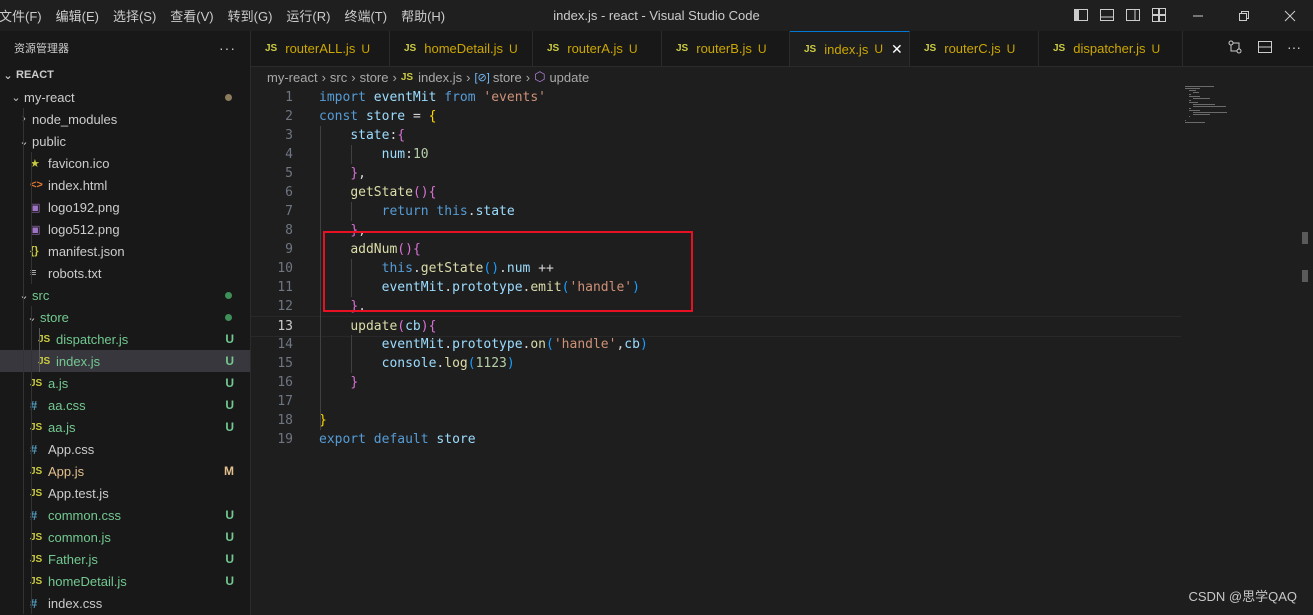 This screenshot has height=615, width=1313. I want to click on tree-file: # common.css U, so click(125, 515).